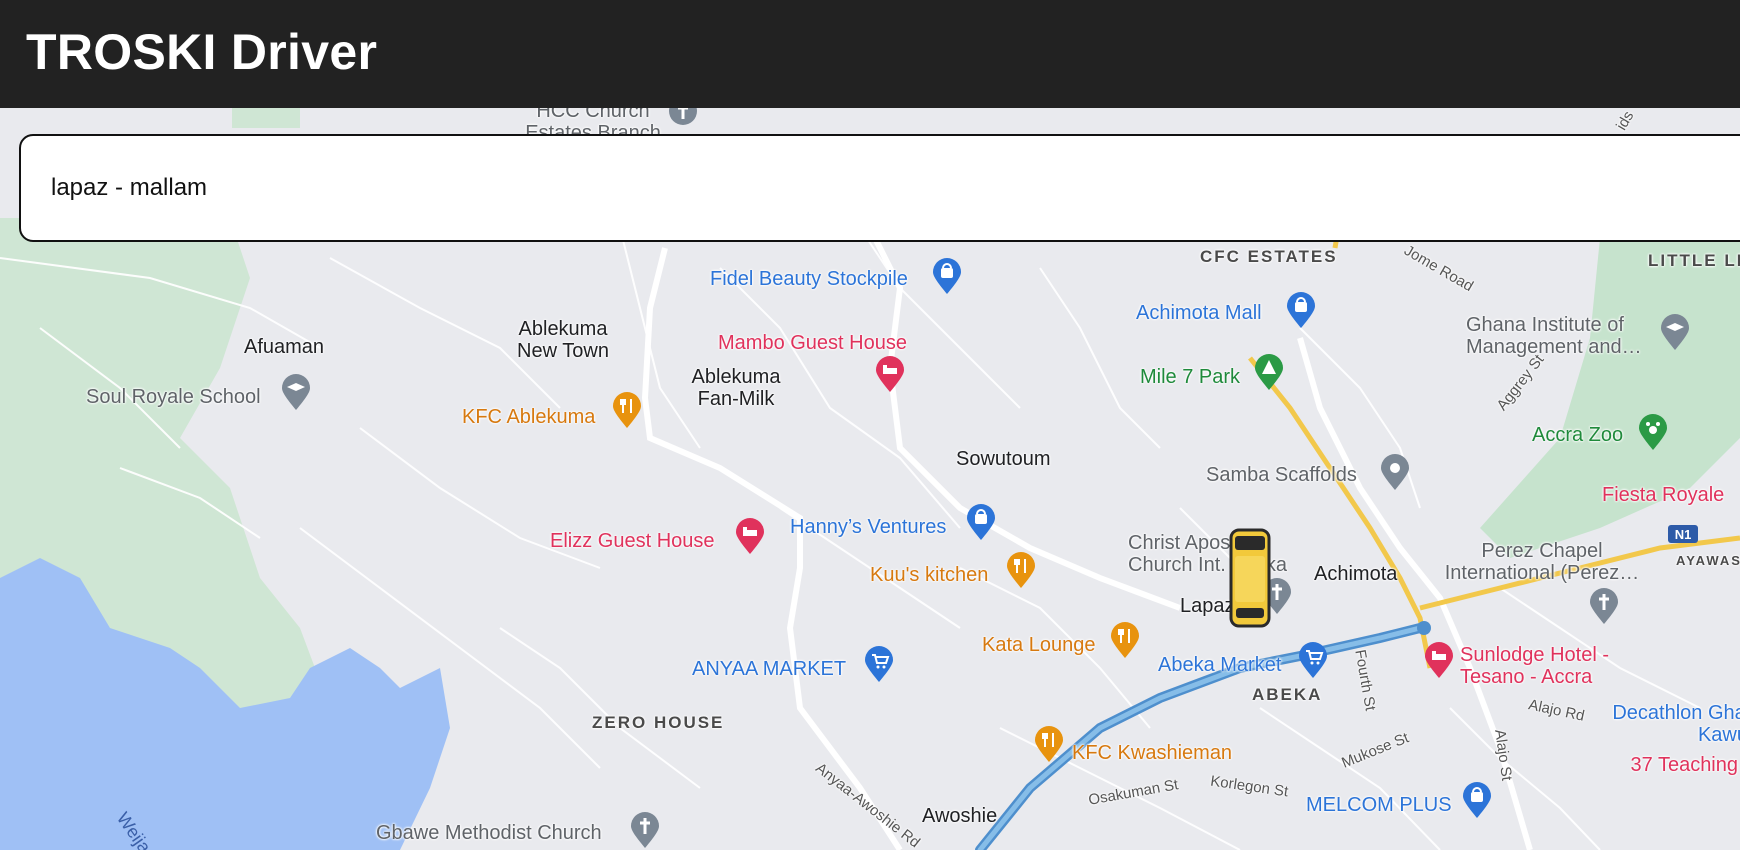  I want to click on route-end-marker, so click(1424, 628).